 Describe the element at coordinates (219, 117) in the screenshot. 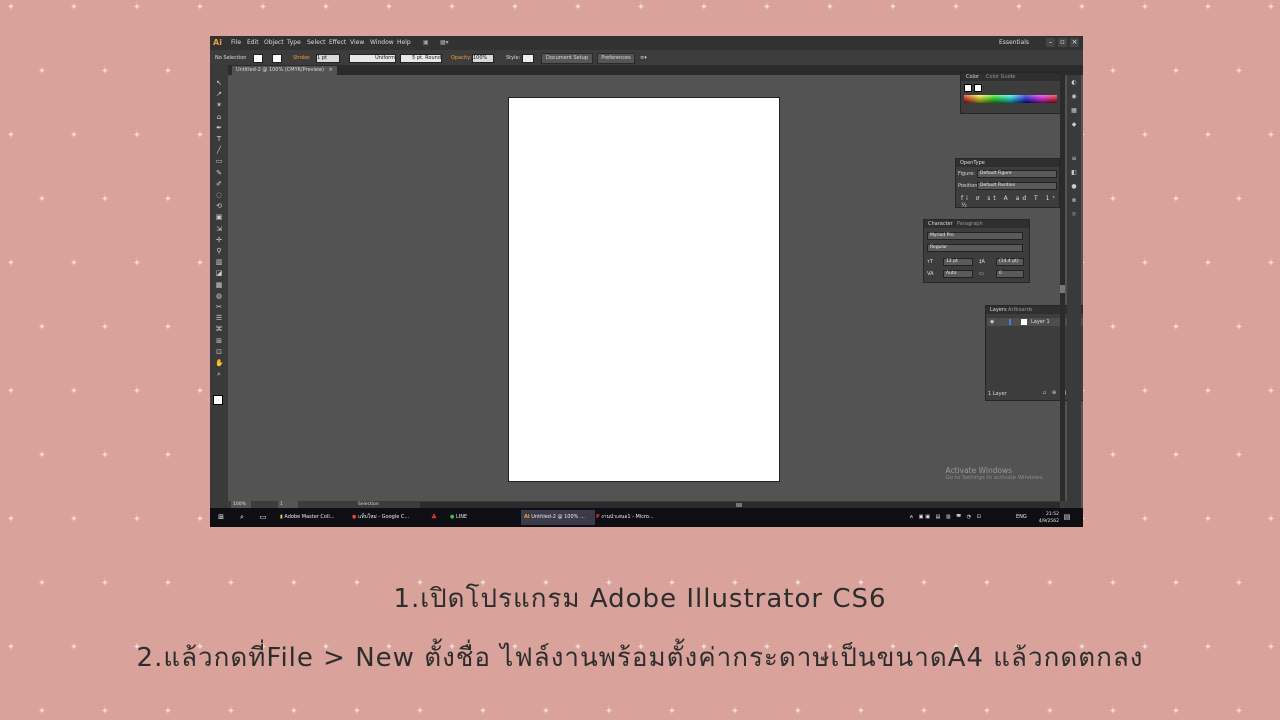

I see `tool-icon: ⌂` at that location.